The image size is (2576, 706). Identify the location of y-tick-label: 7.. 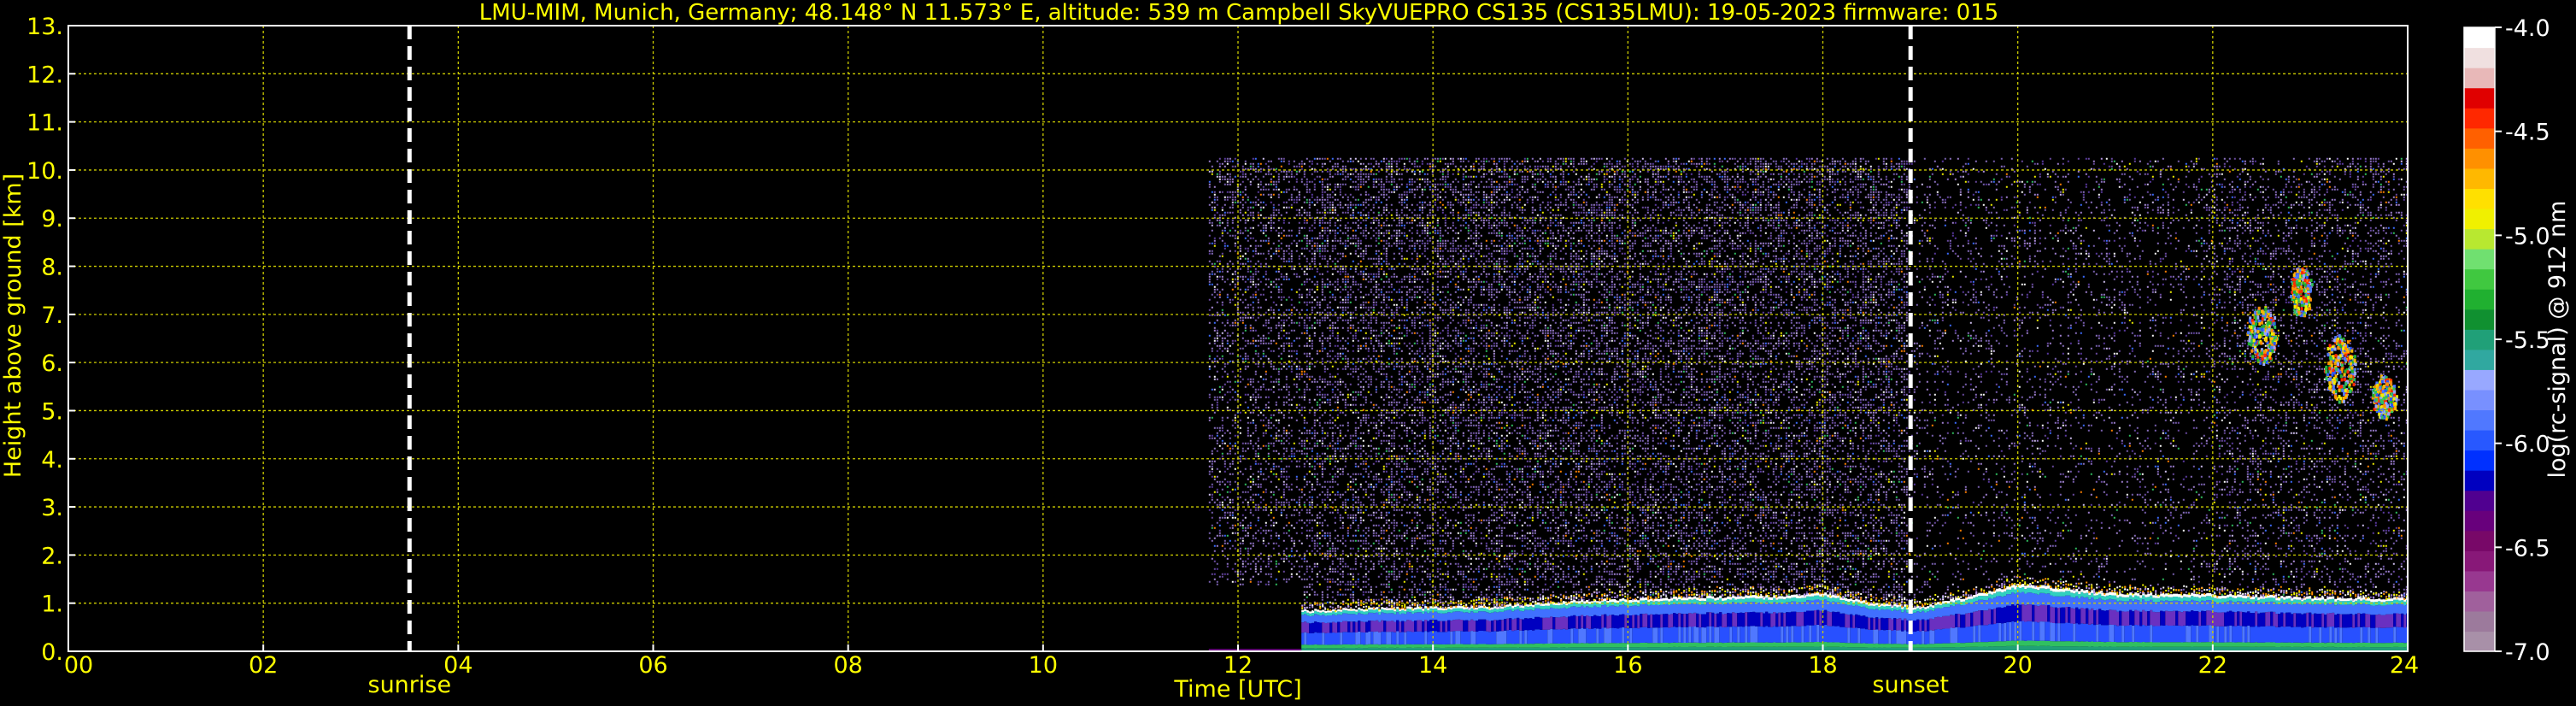
(52, 316).